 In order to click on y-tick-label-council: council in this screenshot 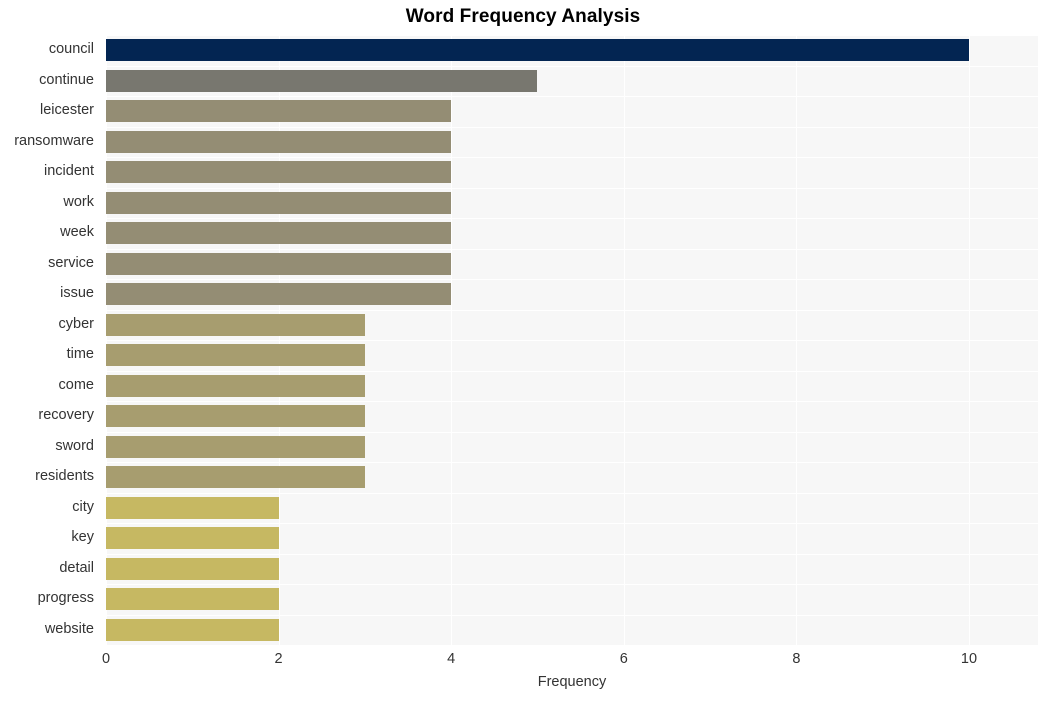, I will do `click(71, 49)`.